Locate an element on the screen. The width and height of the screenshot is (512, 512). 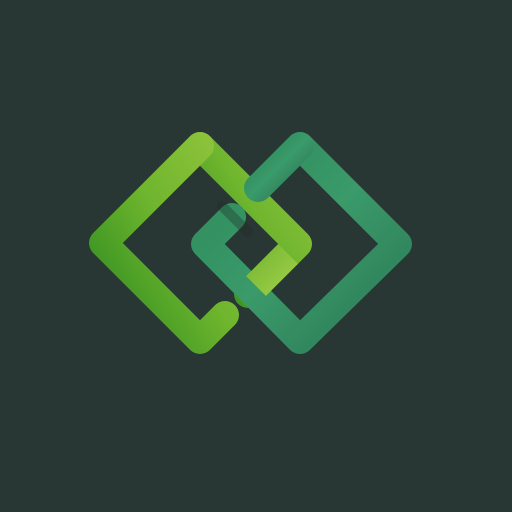
overlap-weave is located at coordinates (272, 270).